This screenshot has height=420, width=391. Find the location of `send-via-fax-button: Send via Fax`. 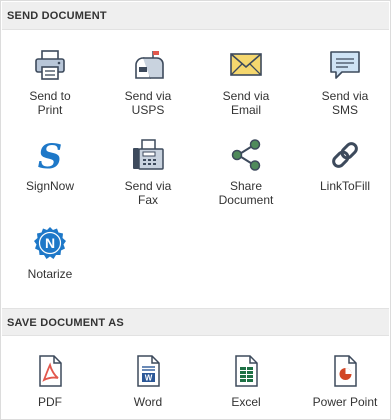

send-via-fax-button: Send via Fax is located at coordinates (148, 172).